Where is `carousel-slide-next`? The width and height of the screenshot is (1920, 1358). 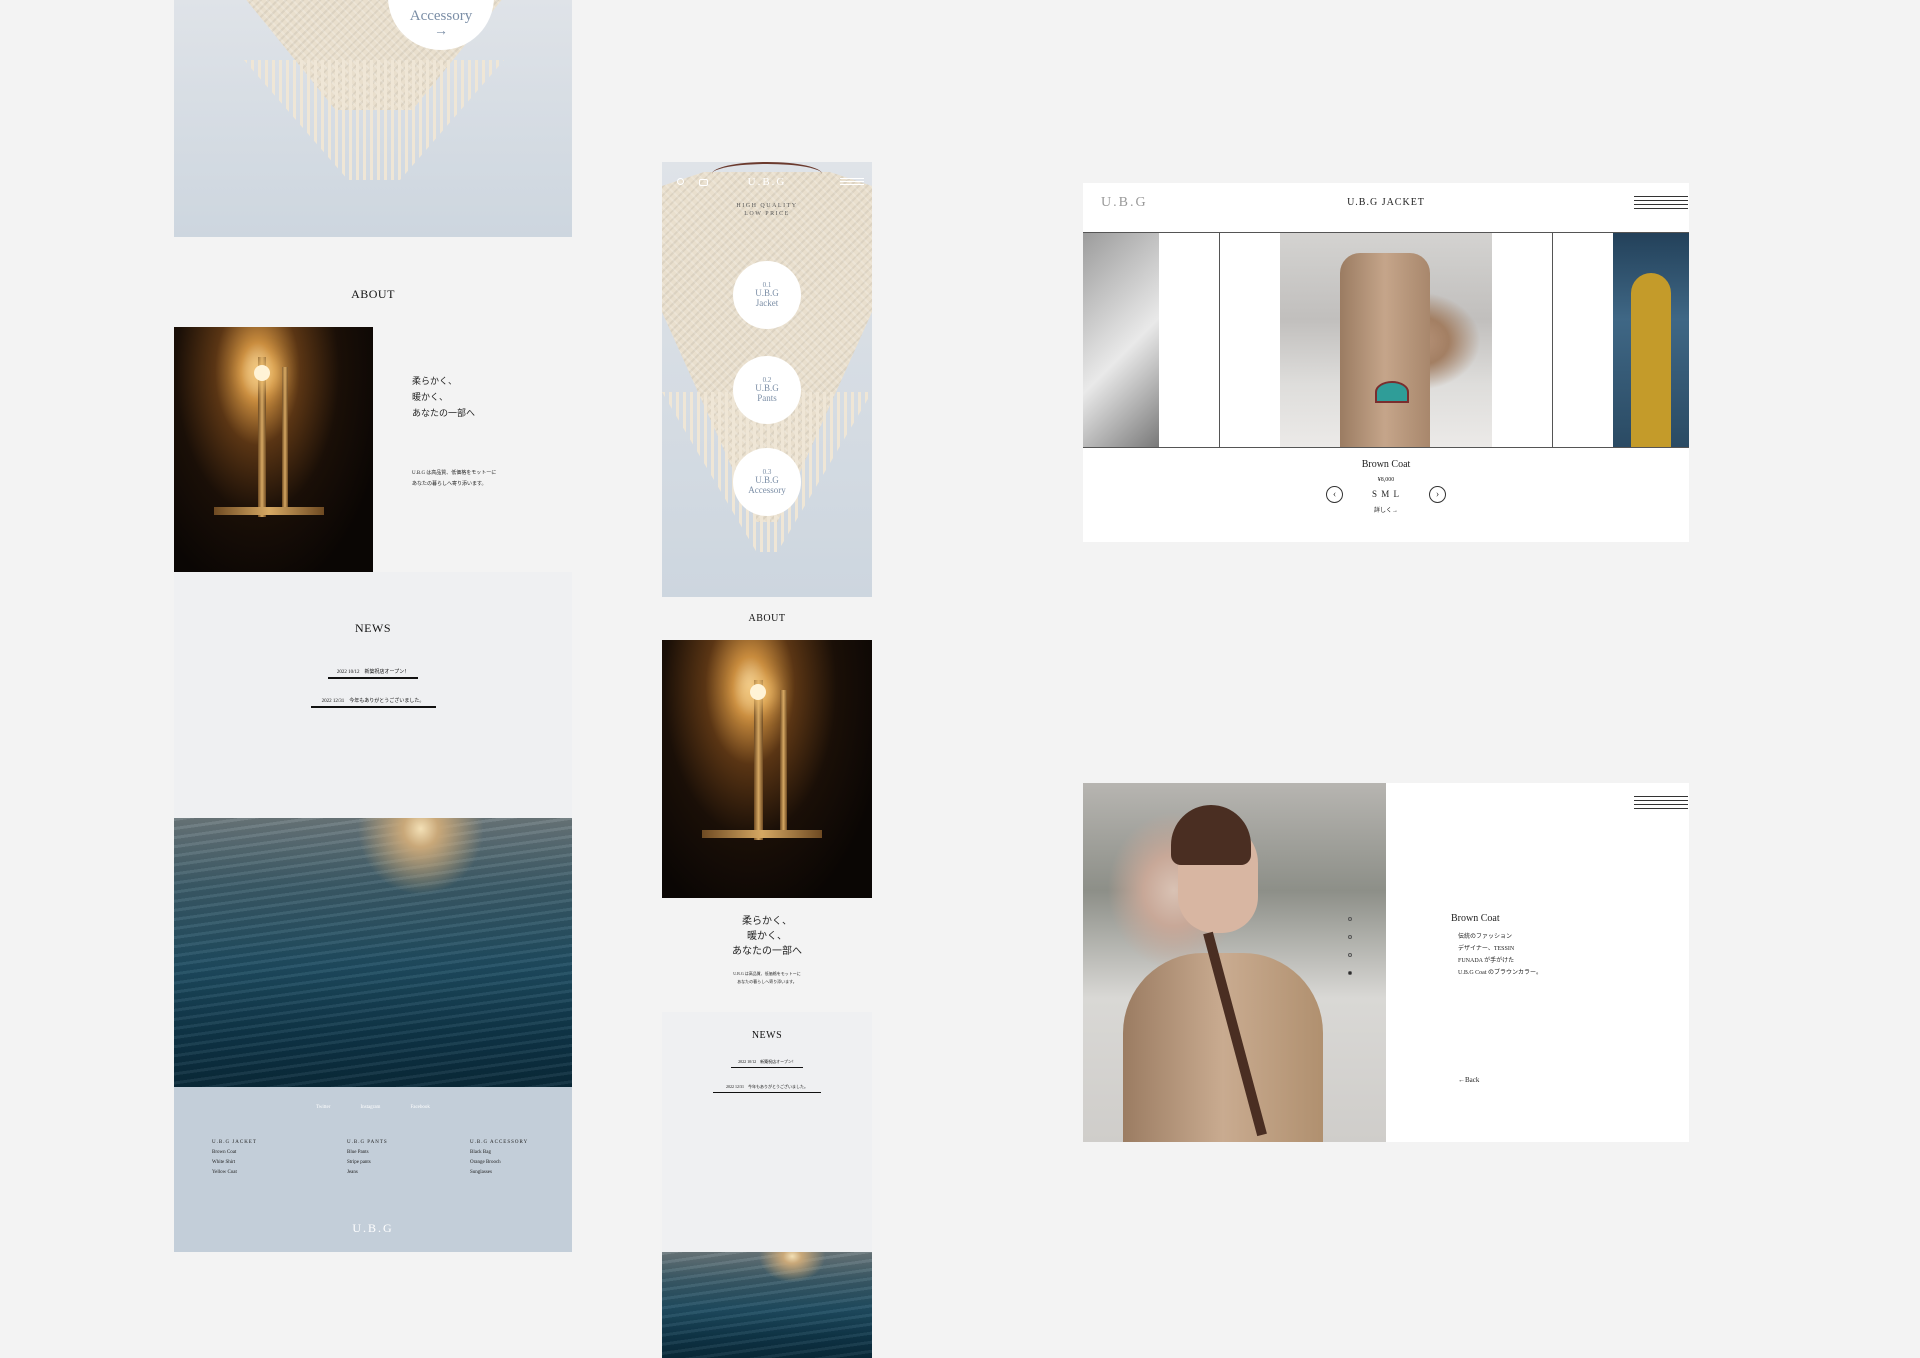 carousel-slide-next is located at coordinates (1651, 340).